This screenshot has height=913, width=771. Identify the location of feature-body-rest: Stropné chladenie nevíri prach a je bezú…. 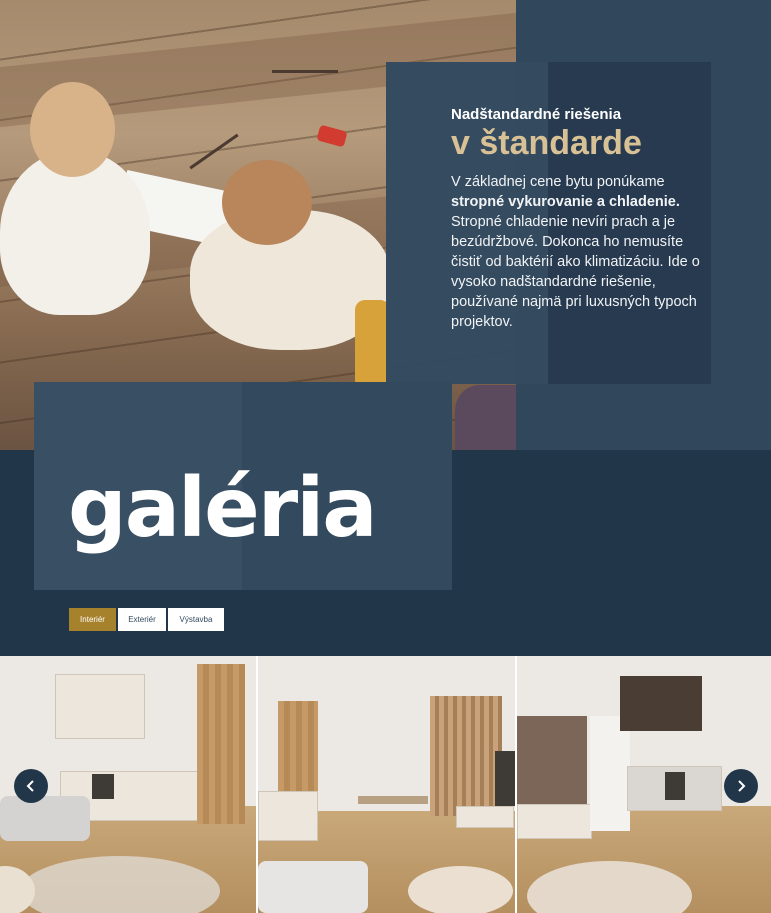
(575, 272).